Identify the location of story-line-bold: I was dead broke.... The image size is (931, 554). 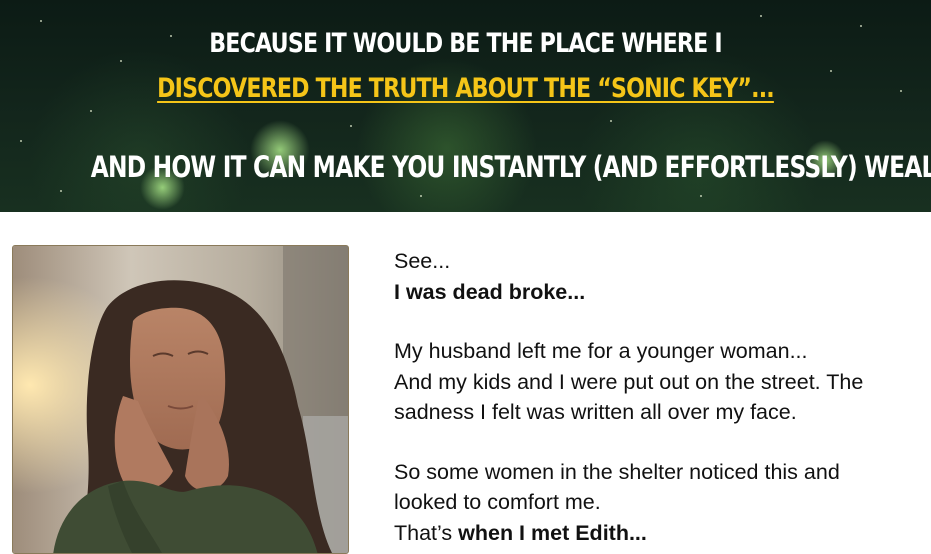
(490, 291).